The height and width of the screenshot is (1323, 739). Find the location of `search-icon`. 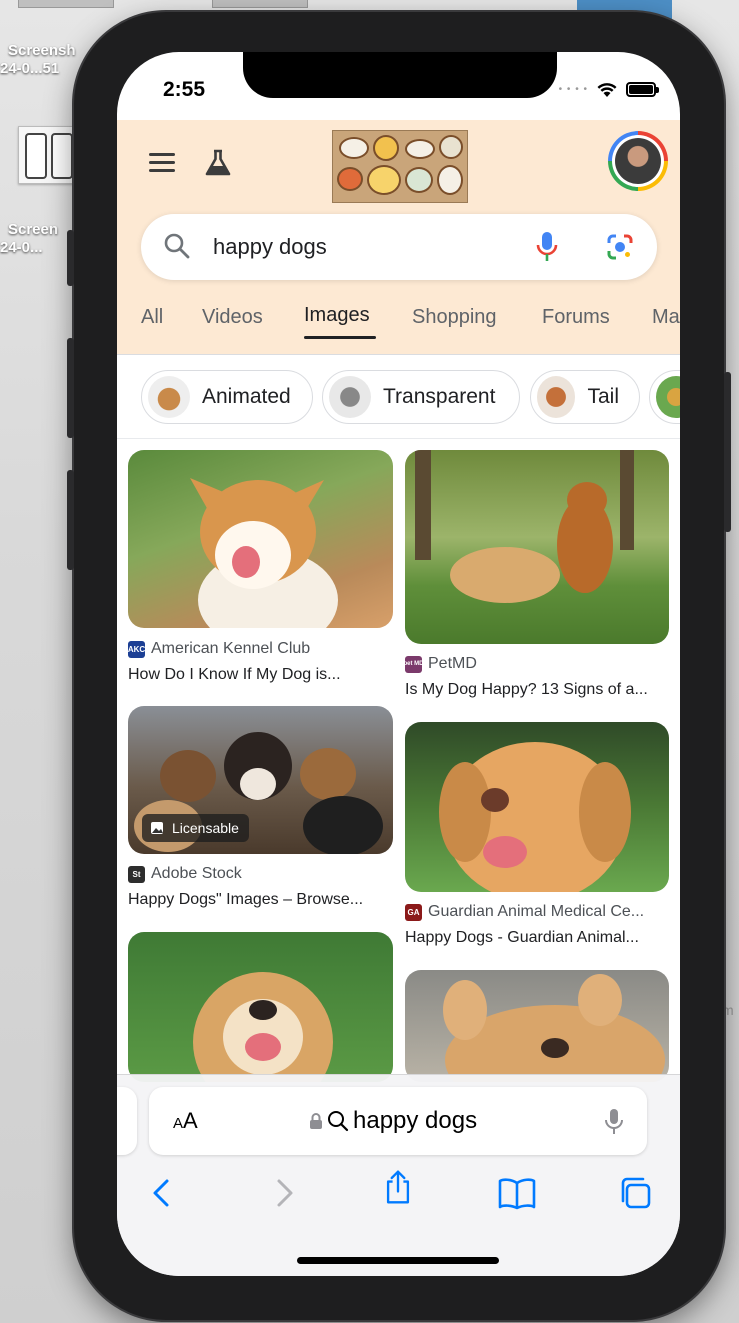

search-icon is located at coordinates (177, 246).